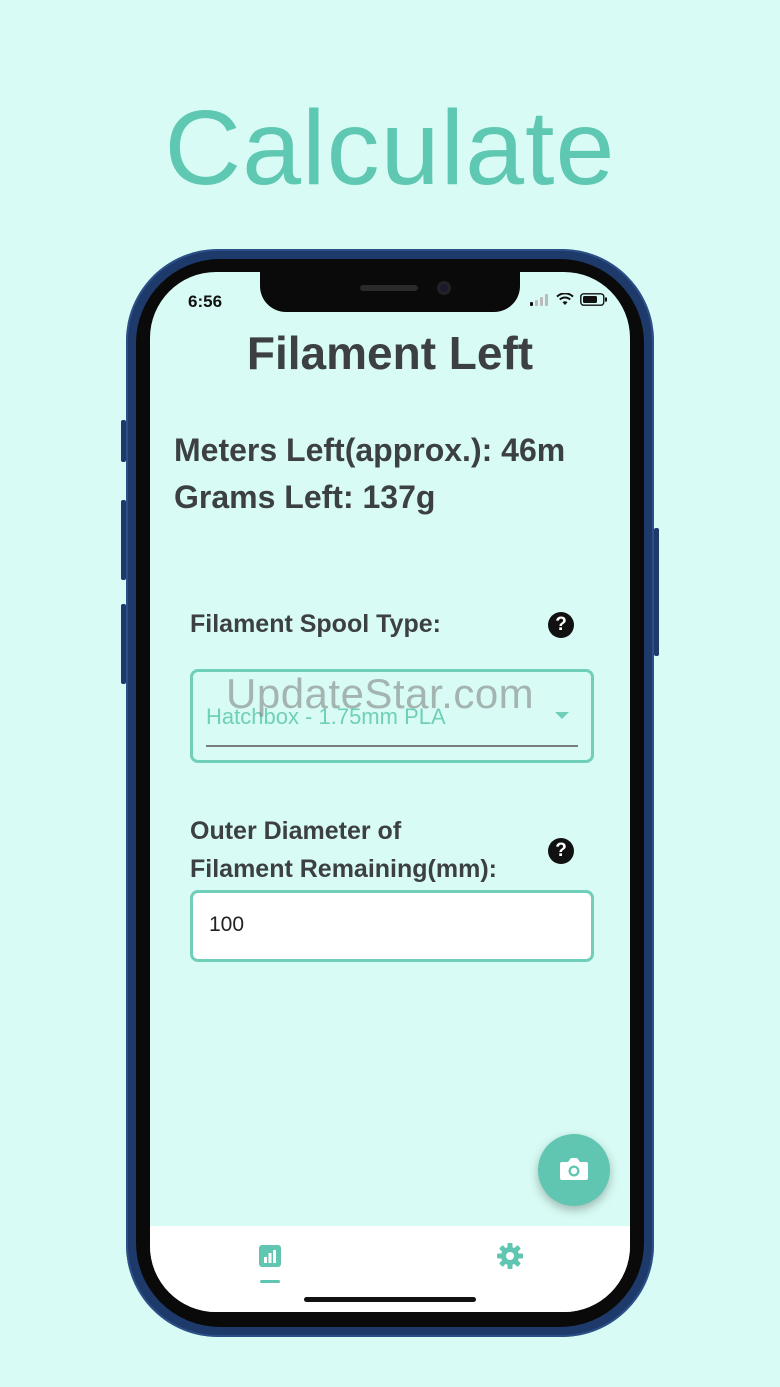 This screenshot has width=780, height=1387. I want to click on mute-switch, so click(123, 441).